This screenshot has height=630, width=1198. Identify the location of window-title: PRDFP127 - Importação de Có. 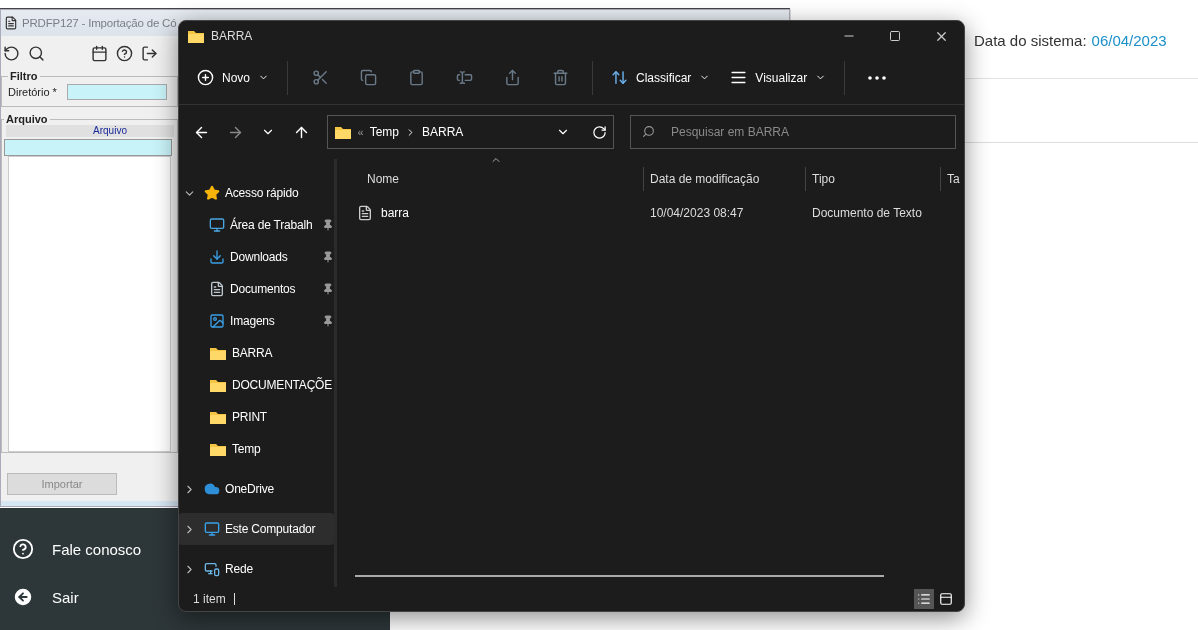
(99, 23).